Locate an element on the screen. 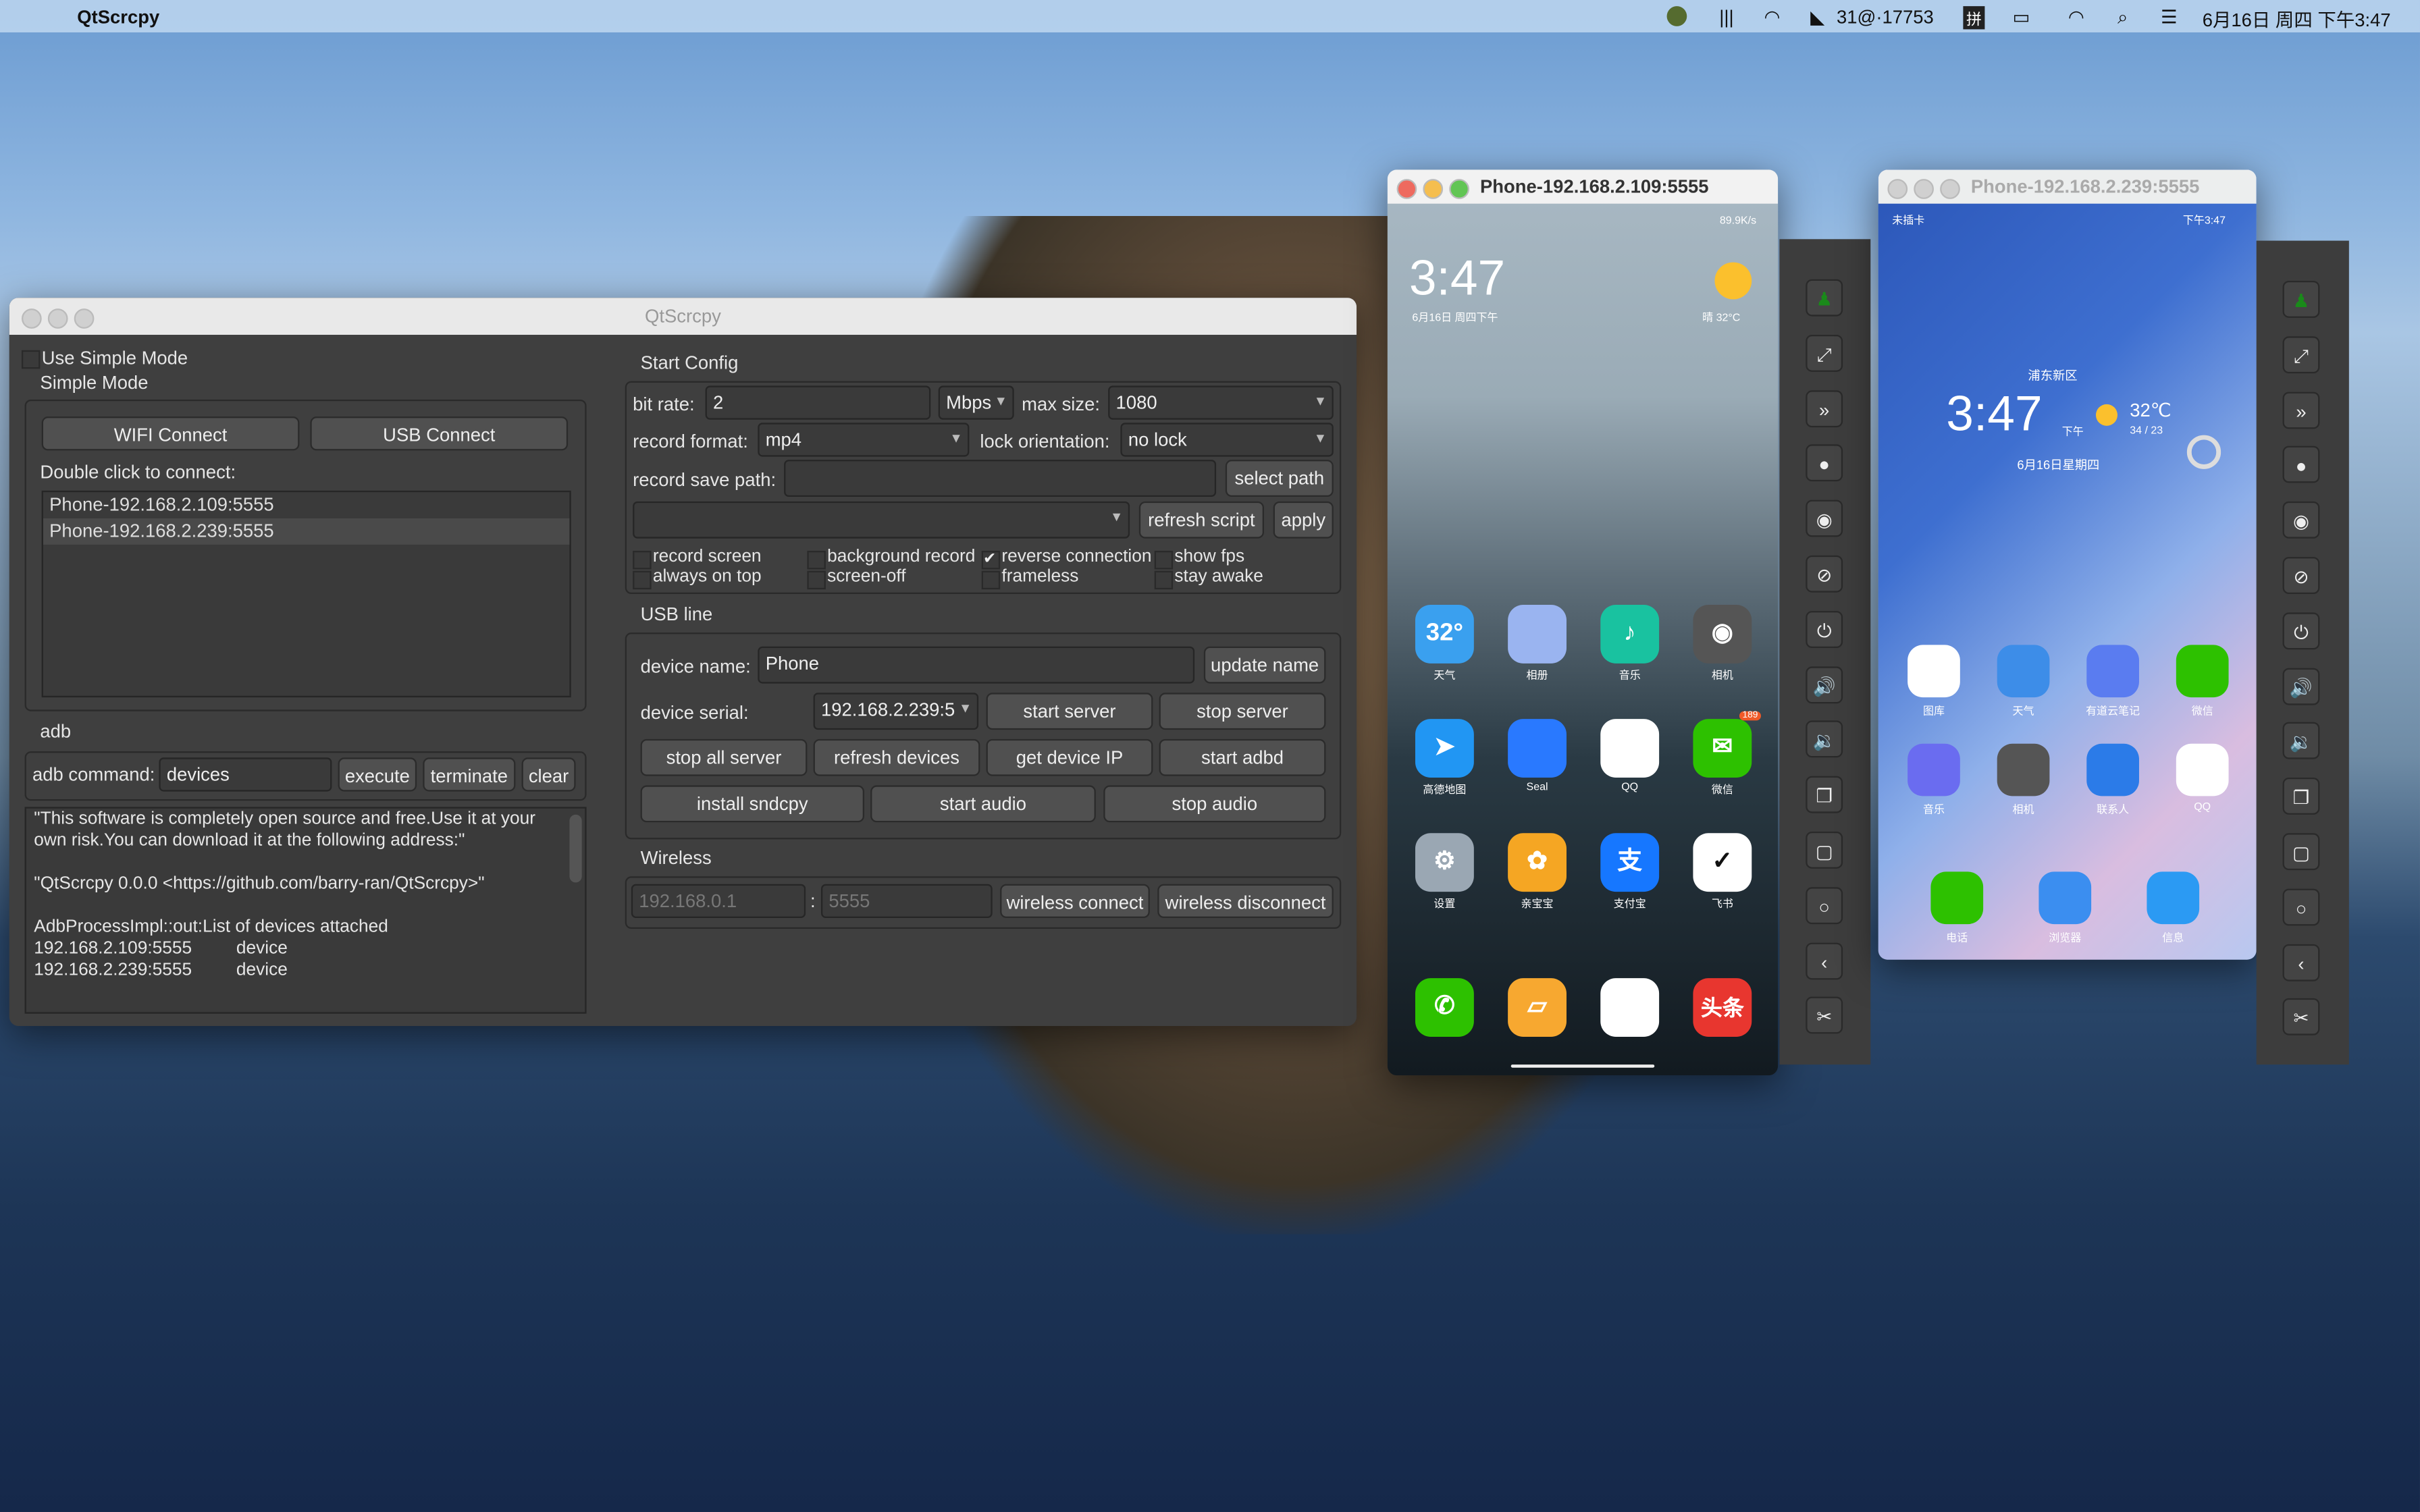 The image size is (2420, 1512). apply-button: apply is located at coordinates (1303, 520).